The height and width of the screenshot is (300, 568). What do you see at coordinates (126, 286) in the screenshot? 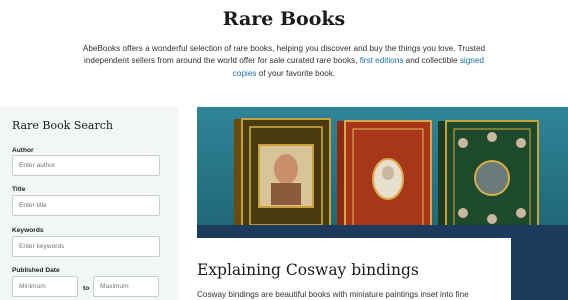
I see `published-max-input` at bounding box center [126, 286].